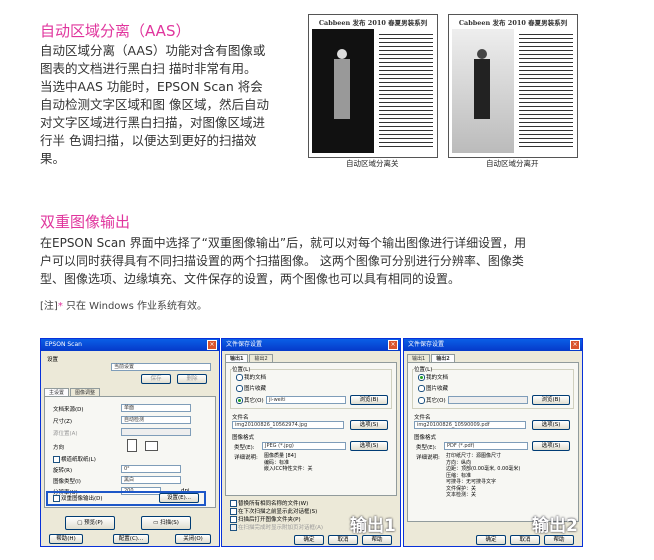 The image size is (654, 560). I want to click on dual-output-label: 双重图像输出(D), so click(82, 499).